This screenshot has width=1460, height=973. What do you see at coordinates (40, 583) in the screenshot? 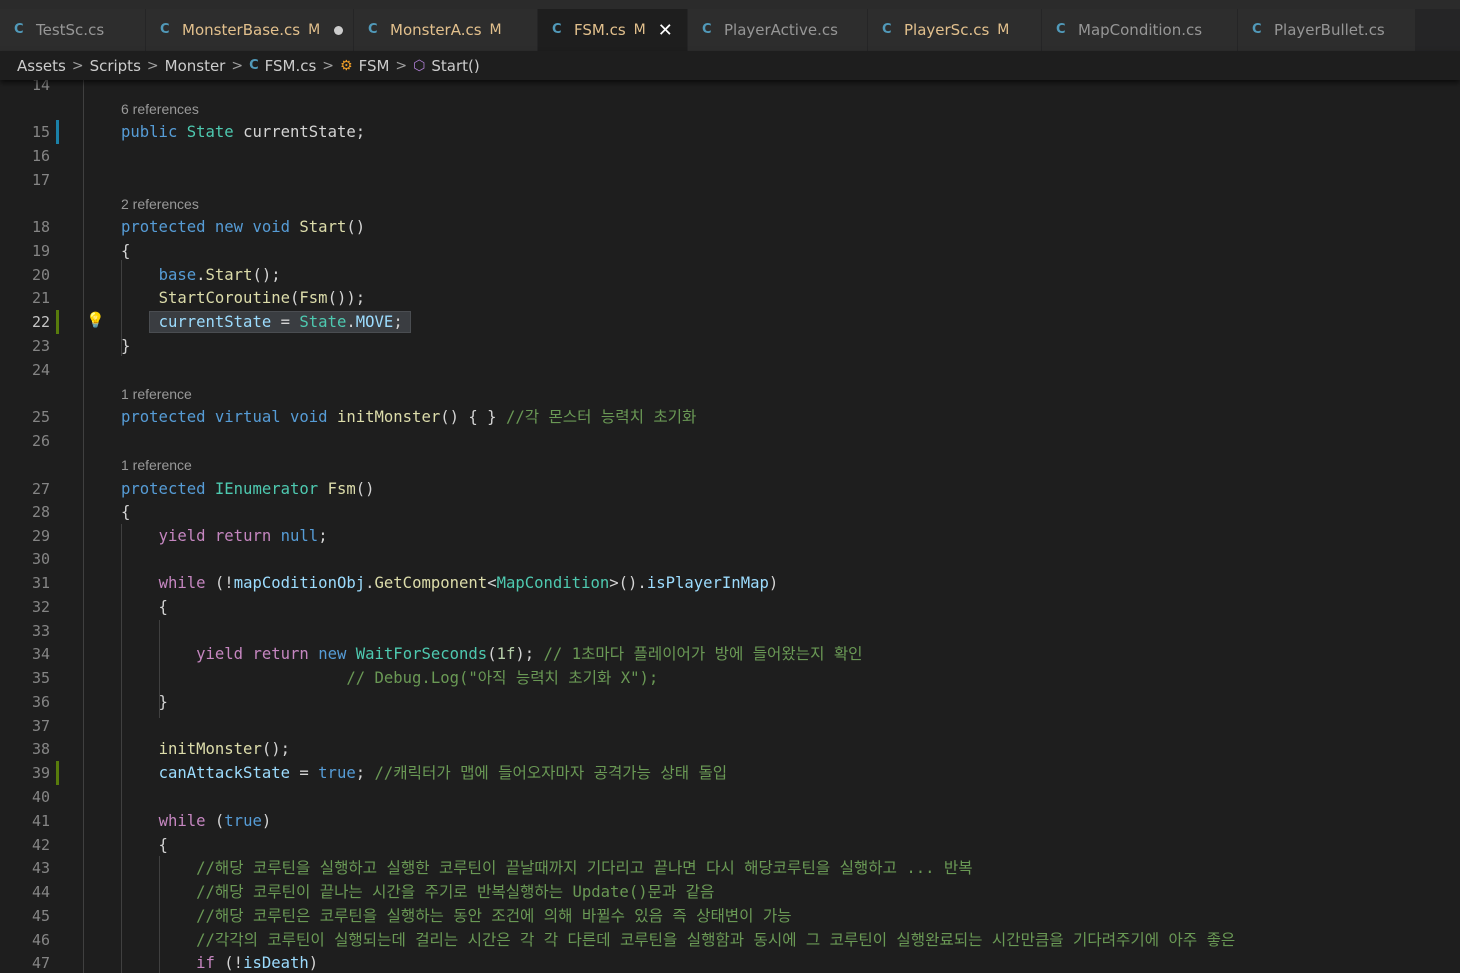
I see `line-number: 31` at bounding box center [40, 583].